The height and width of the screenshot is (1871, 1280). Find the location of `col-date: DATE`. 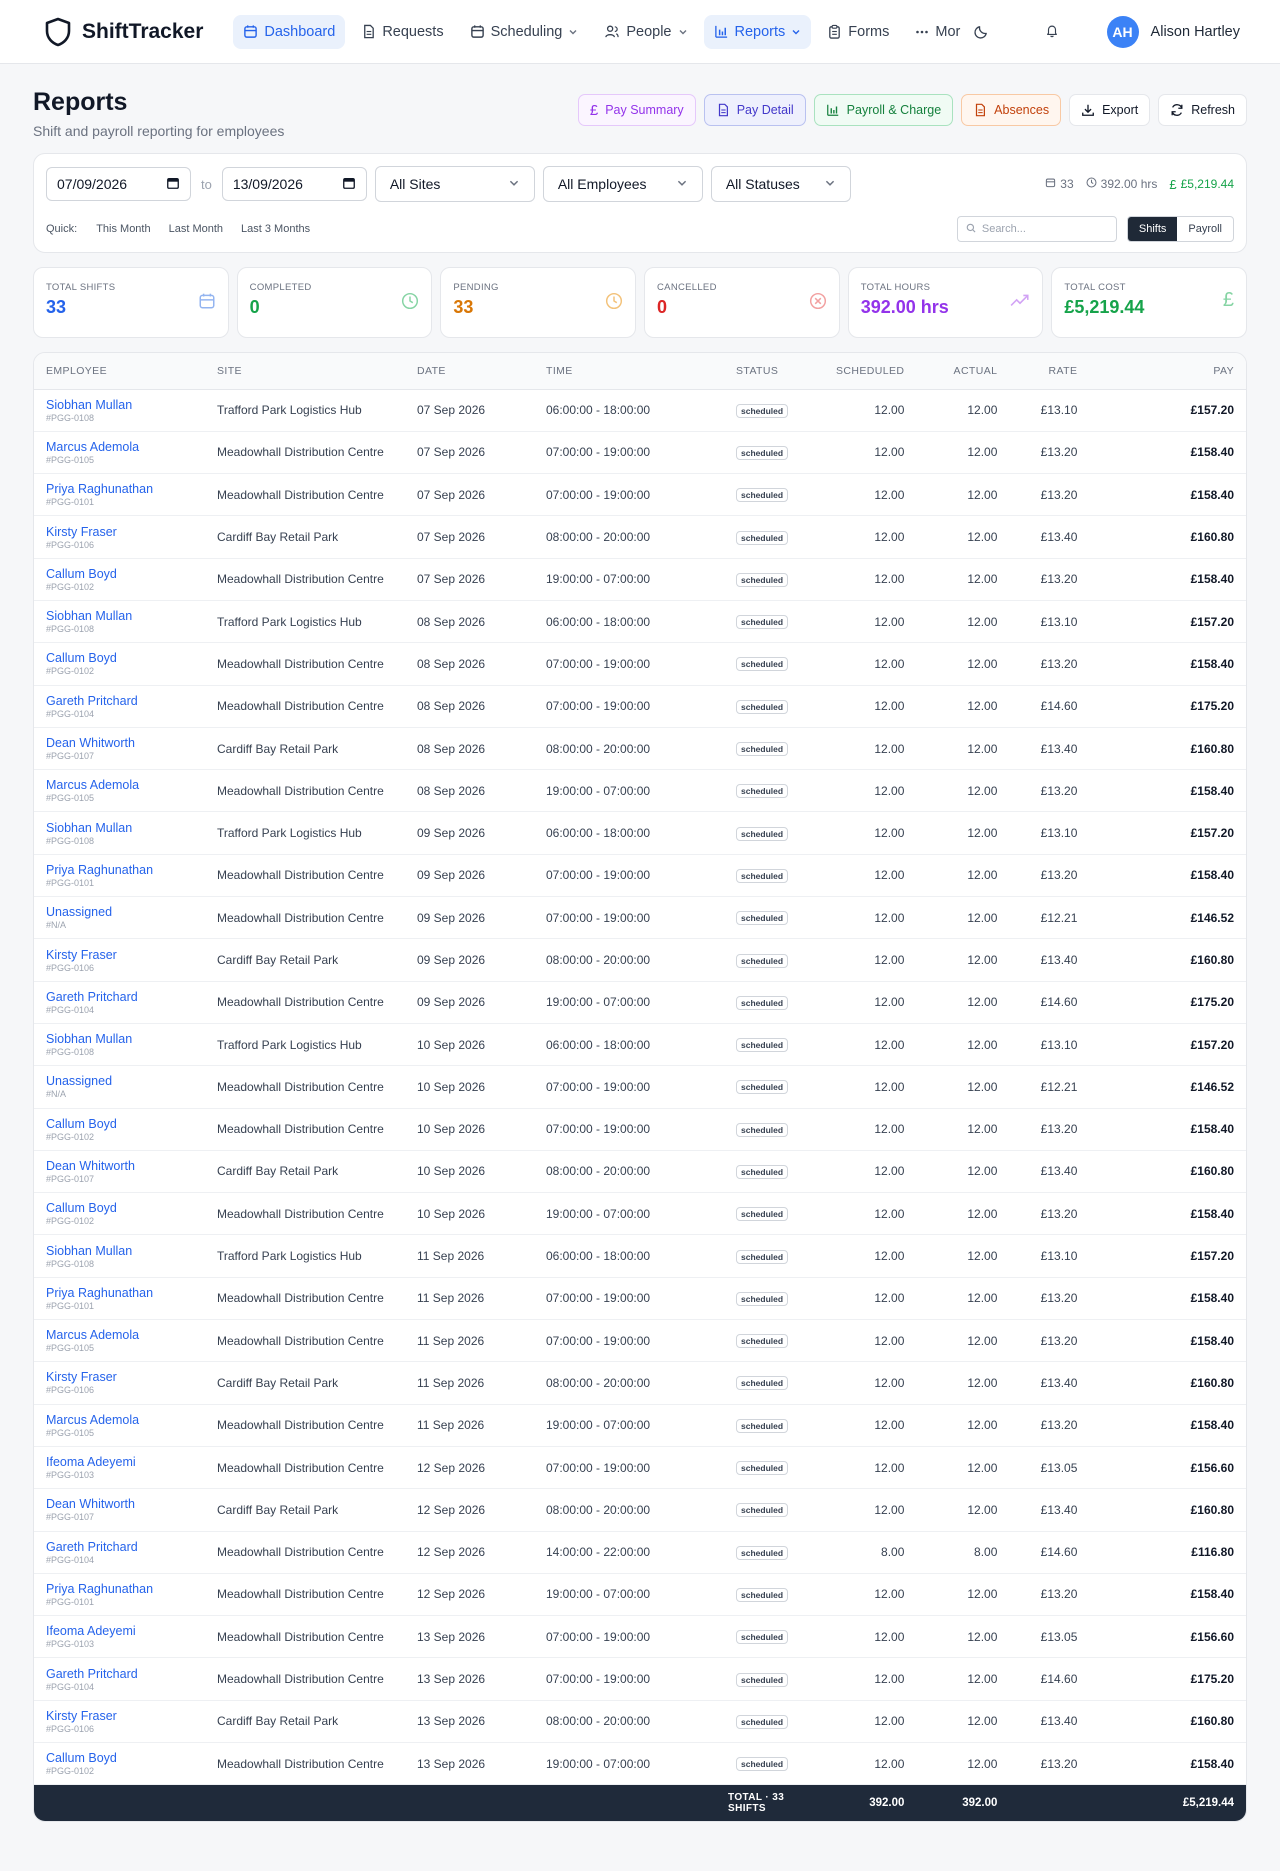

col-date: DATE is located at coordinates (469, 371).